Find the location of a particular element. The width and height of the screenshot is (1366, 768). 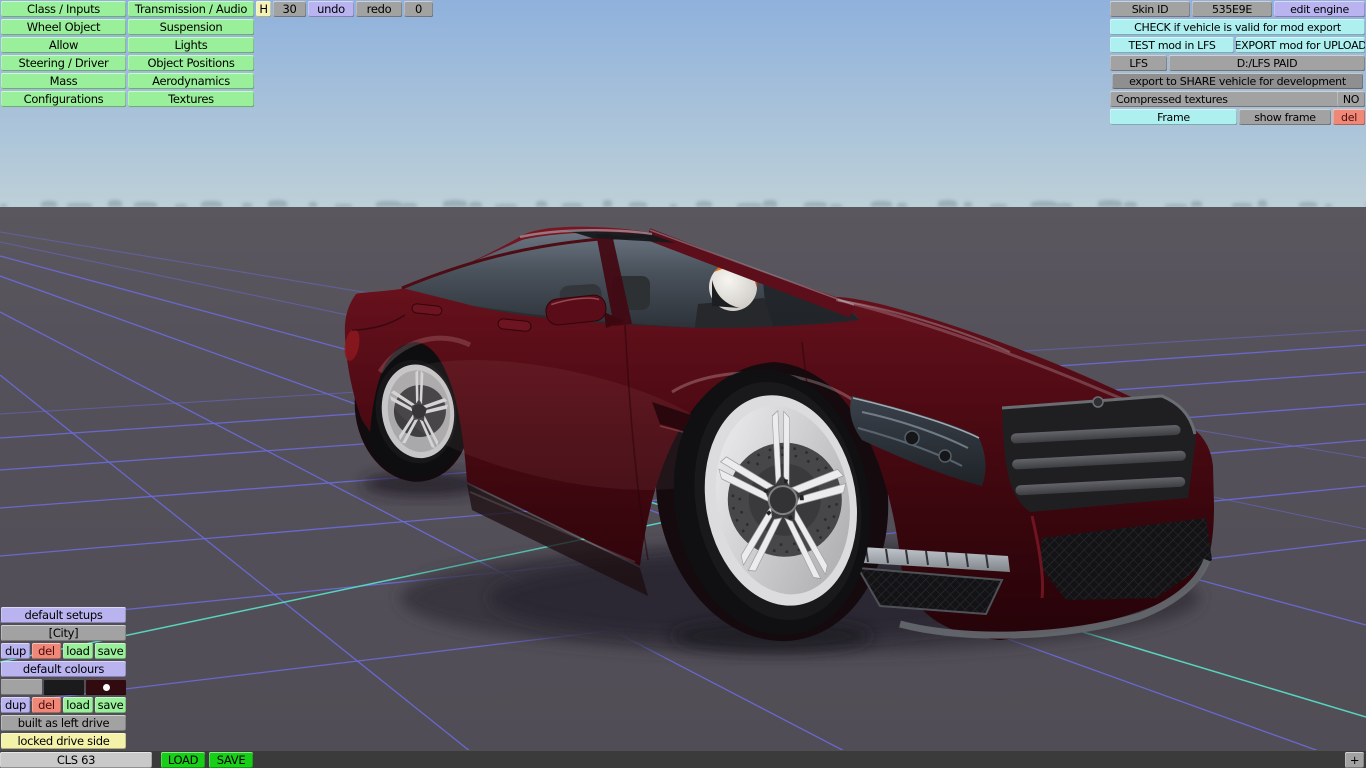

colour-del-button: del is located at coordinates (46, 705).